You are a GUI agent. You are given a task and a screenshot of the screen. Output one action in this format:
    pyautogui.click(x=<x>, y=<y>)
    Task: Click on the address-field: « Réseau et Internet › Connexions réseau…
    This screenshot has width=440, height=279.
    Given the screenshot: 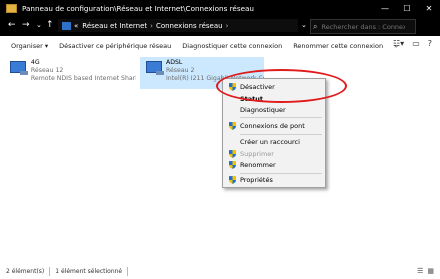 What is the action you would take?
    pyautogui.click(x=178, y=25)
    